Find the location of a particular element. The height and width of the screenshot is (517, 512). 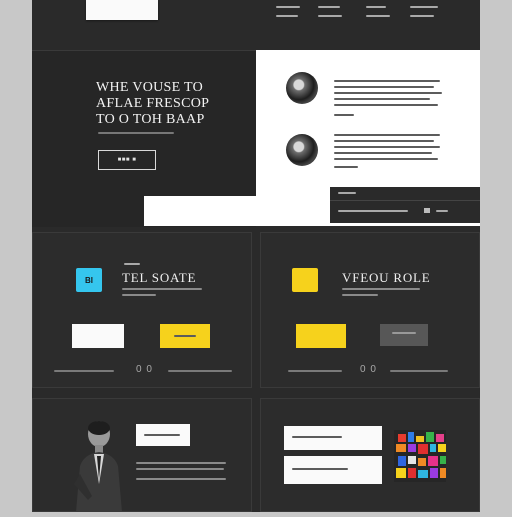

nav-link-4-sub is located at coordinates (422, 16).